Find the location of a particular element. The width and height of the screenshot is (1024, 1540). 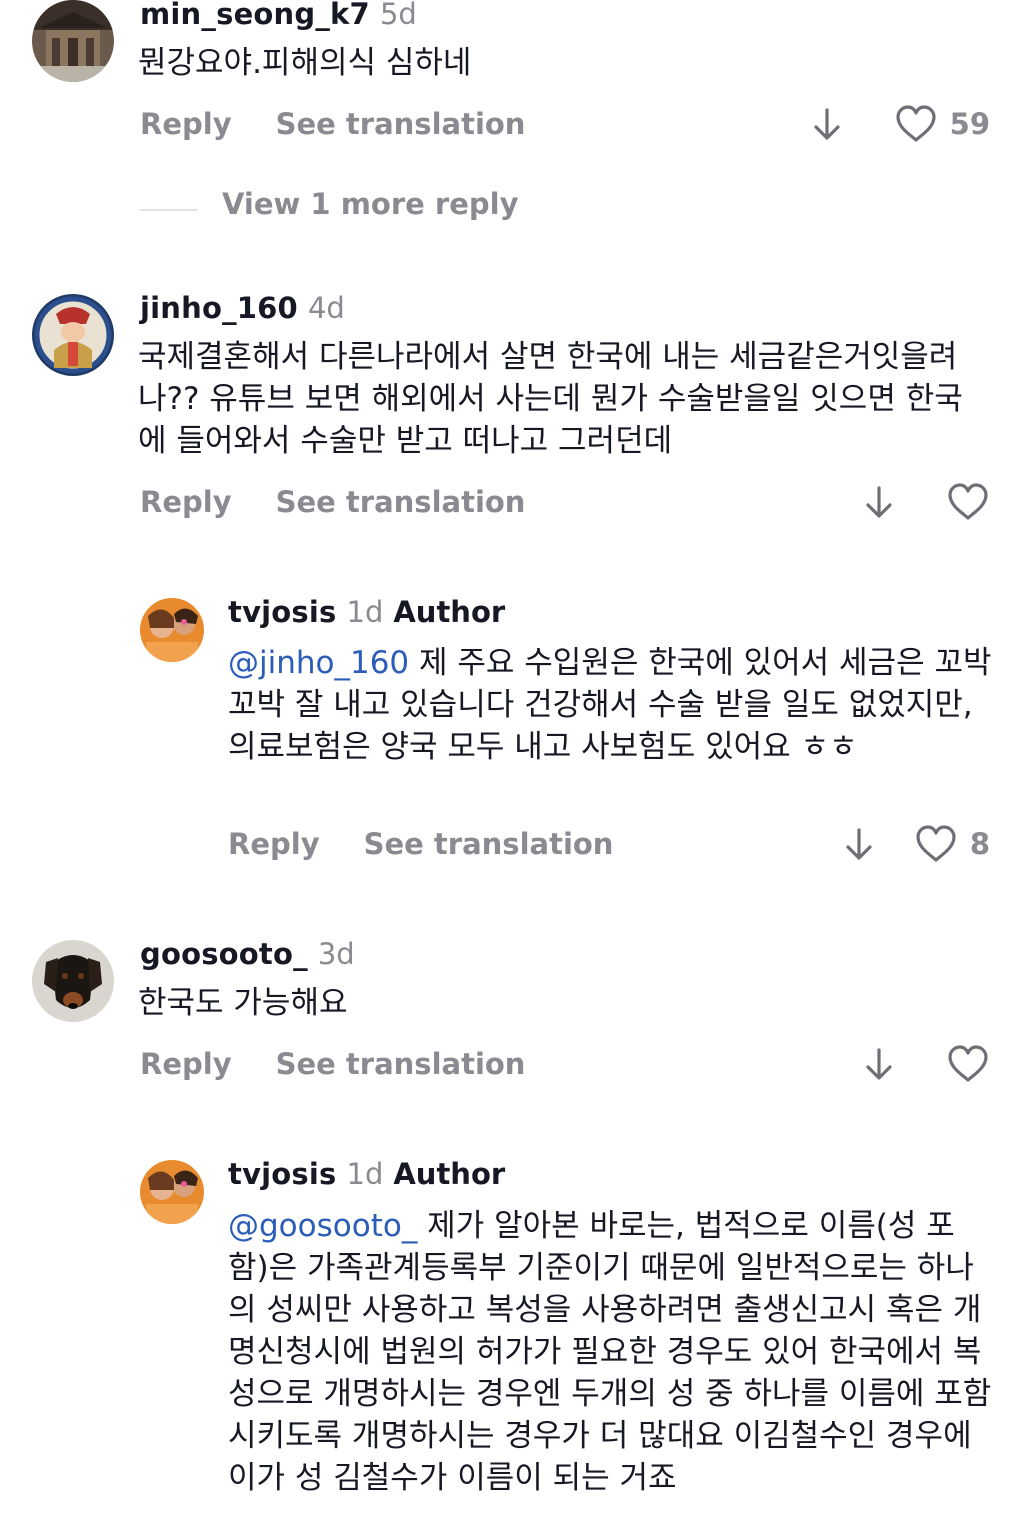

avatar-photo-temple is located at coordinates (73, 41).